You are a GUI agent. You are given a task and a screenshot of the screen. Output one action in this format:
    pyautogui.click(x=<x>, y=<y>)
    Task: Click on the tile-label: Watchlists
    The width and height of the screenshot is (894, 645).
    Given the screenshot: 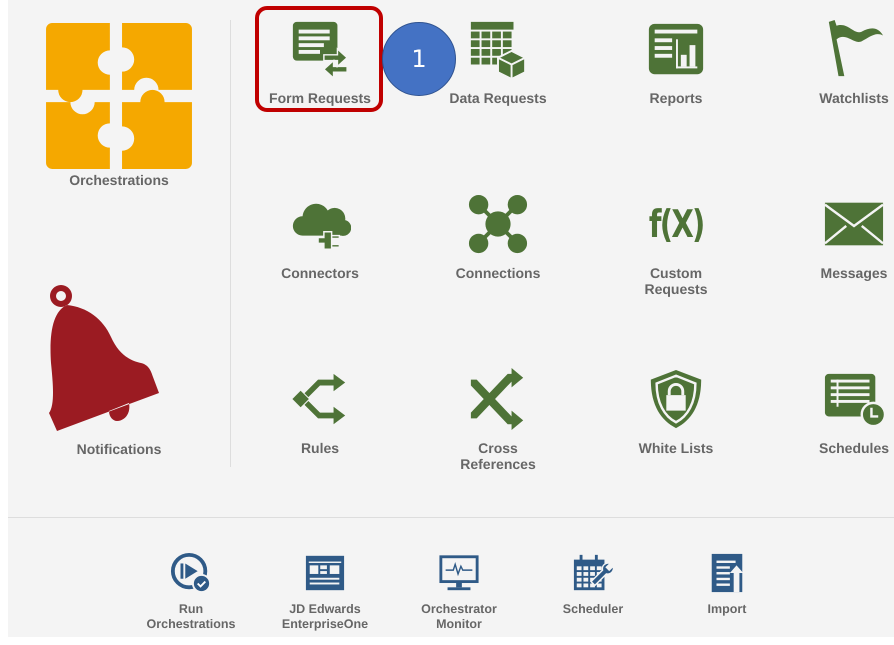 What is the action you would take?
    pyautogui.click(x=854, y=98)
    